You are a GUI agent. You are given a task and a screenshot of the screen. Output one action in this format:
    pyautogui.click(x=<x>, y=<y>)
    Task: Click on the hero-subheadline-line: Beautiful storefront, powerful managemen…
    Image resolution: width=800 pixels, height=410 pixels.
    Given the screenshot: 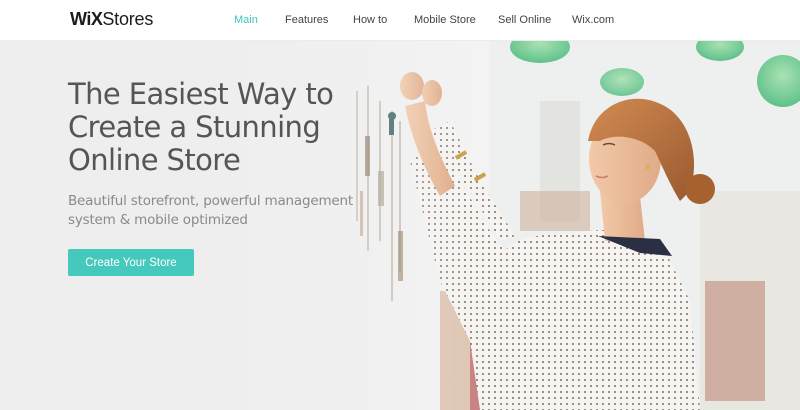 What is the action you would take?
    pyautogui.click(x=210, y=201)
    